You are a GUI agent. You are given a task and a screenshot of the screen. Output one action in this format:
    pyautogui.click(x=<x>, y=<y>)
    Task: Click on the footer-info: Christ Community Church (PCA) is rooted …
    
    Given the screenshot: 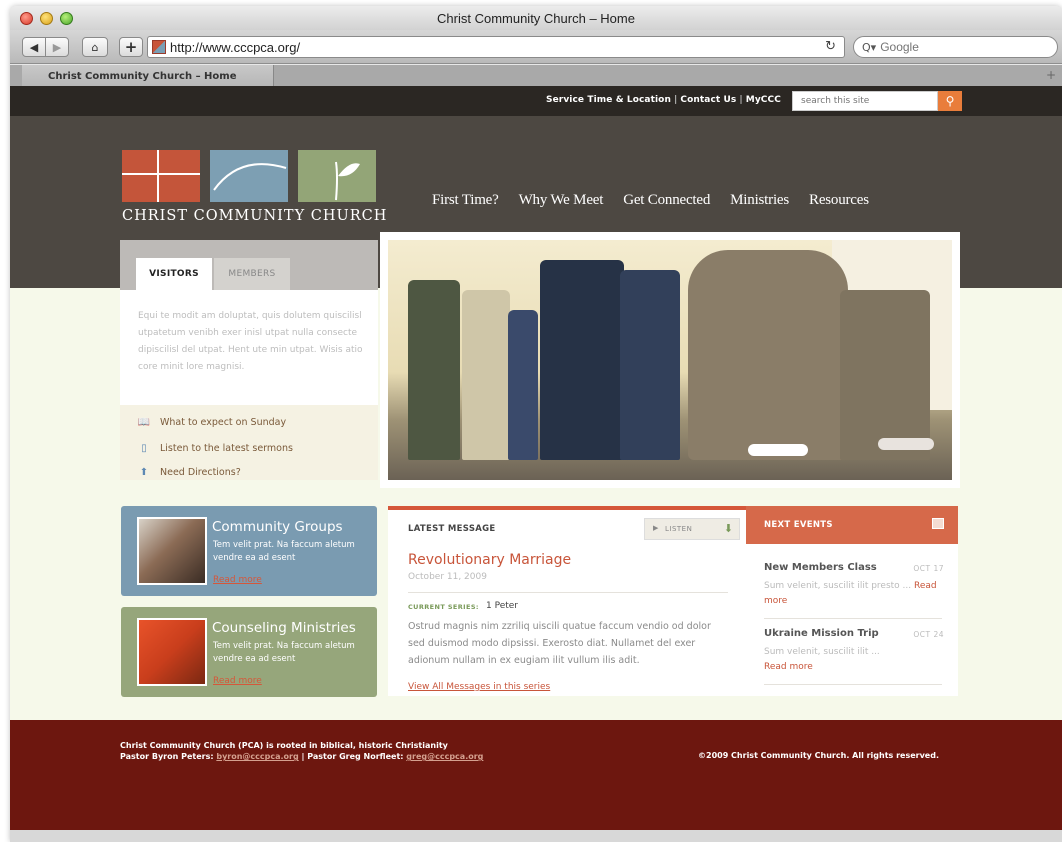 What is the action you would take?
    pyautogui.click(x=301, y=751)
    